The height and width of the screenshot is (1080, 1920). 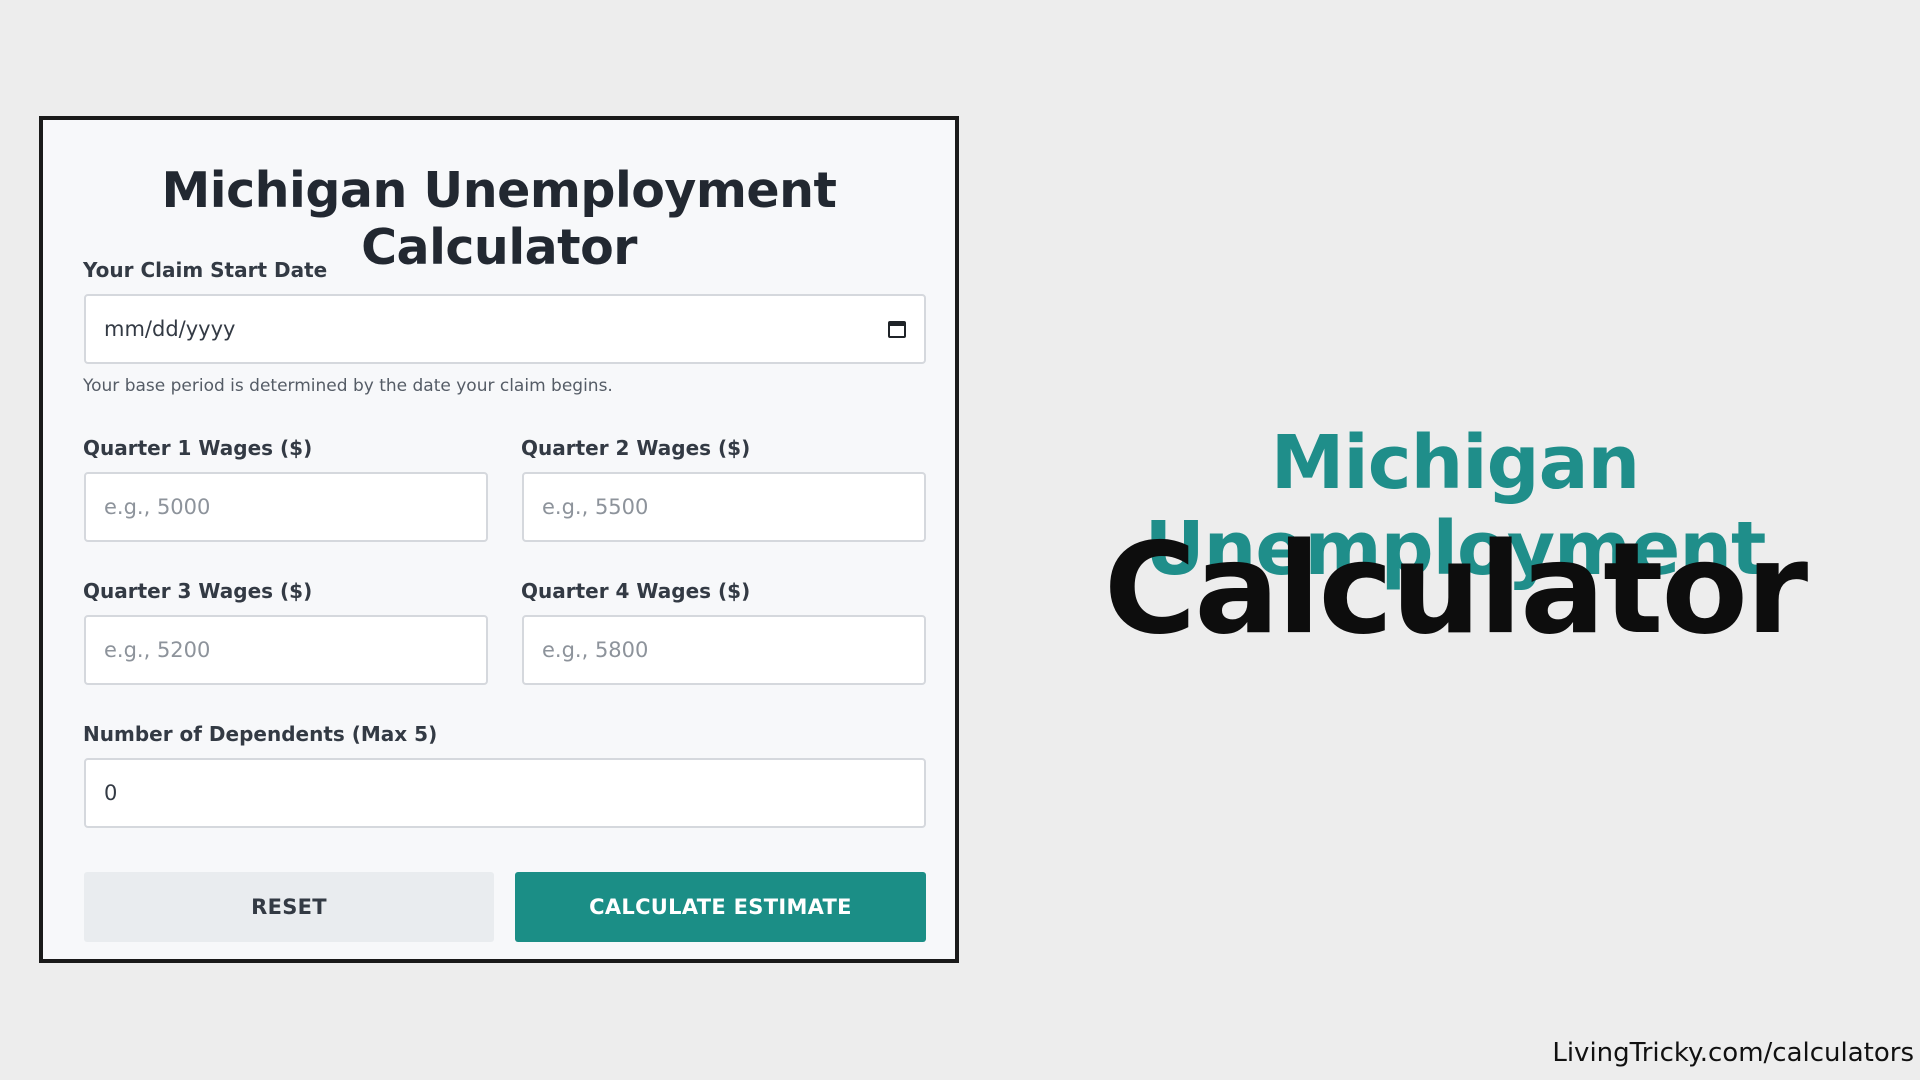 What do you see at coordinates (720, 907) in the screenshot?
I see `calculate-estimate-button: CALCULATE ESTIMATE` at bounding box center [720, 907].